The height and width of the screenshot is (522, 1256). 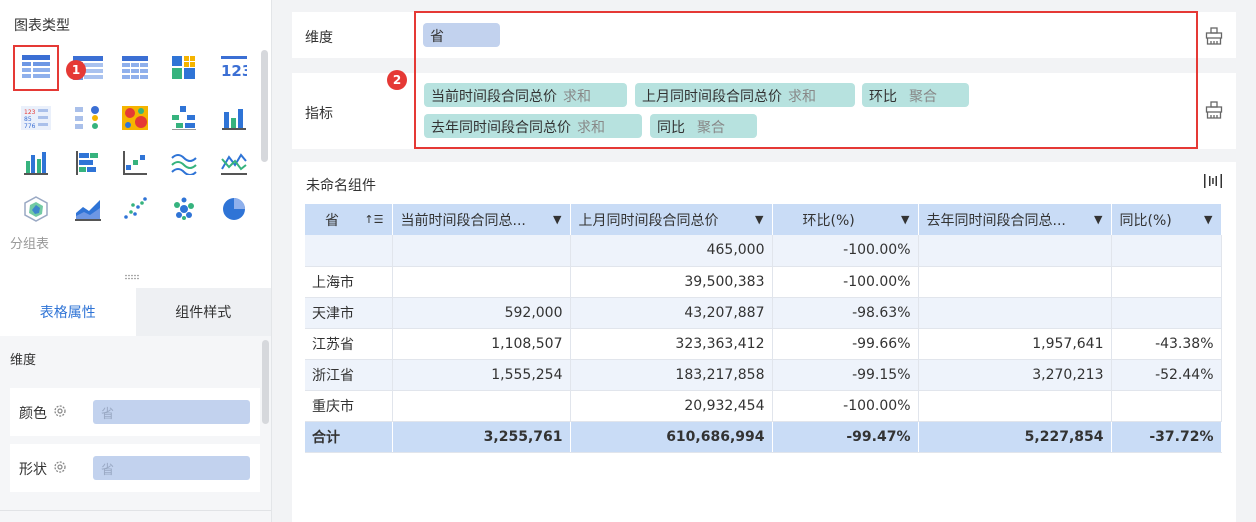 I want to click on chart-type-scrollbar, so click(x=264, y=106).